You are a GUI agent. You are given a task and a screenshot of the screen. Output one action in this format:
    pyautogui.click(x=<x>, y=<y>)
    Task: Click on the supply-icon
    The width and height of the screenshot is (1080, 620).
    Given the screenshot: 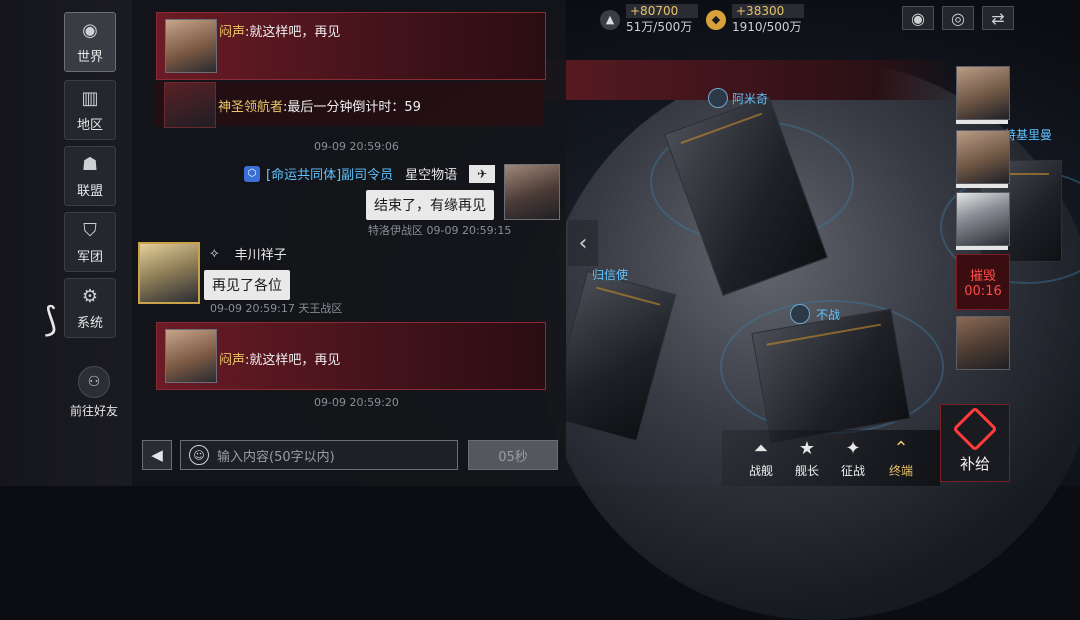 What is the action you would take?
    pyautogui.click(x=975, y=428)
    